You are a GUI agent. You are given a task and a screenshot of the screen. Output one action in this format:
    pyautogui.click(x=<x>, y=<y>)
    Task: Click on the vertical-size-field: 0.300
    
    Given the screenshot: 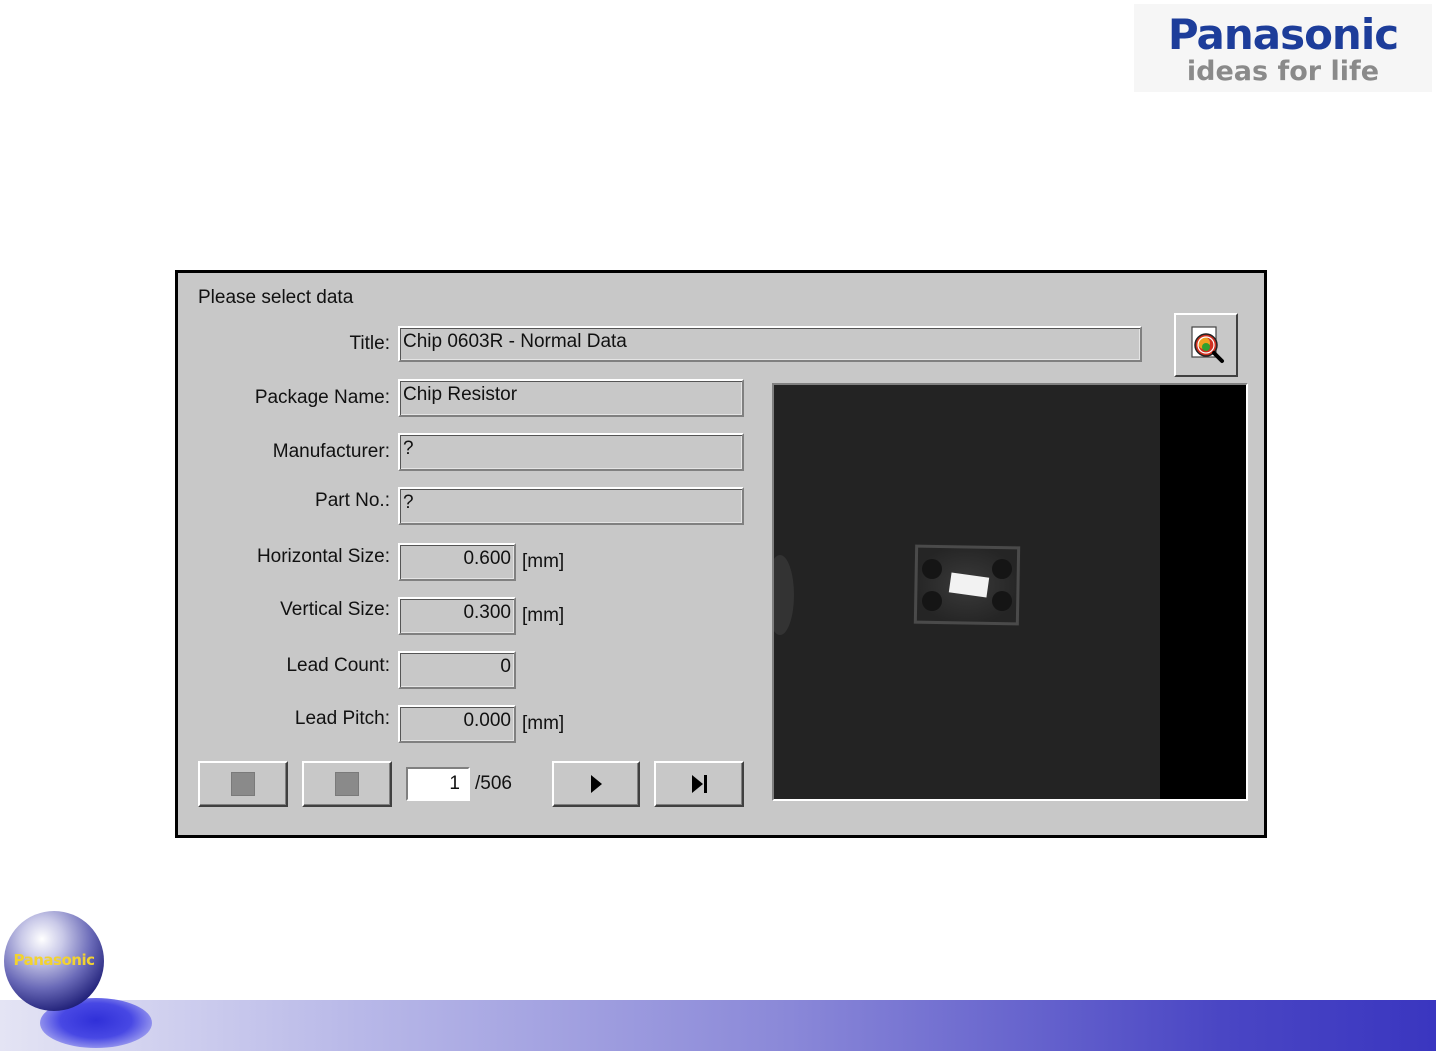 What is the action you would take?
    pyautogui.click(x=457, y=616)
    